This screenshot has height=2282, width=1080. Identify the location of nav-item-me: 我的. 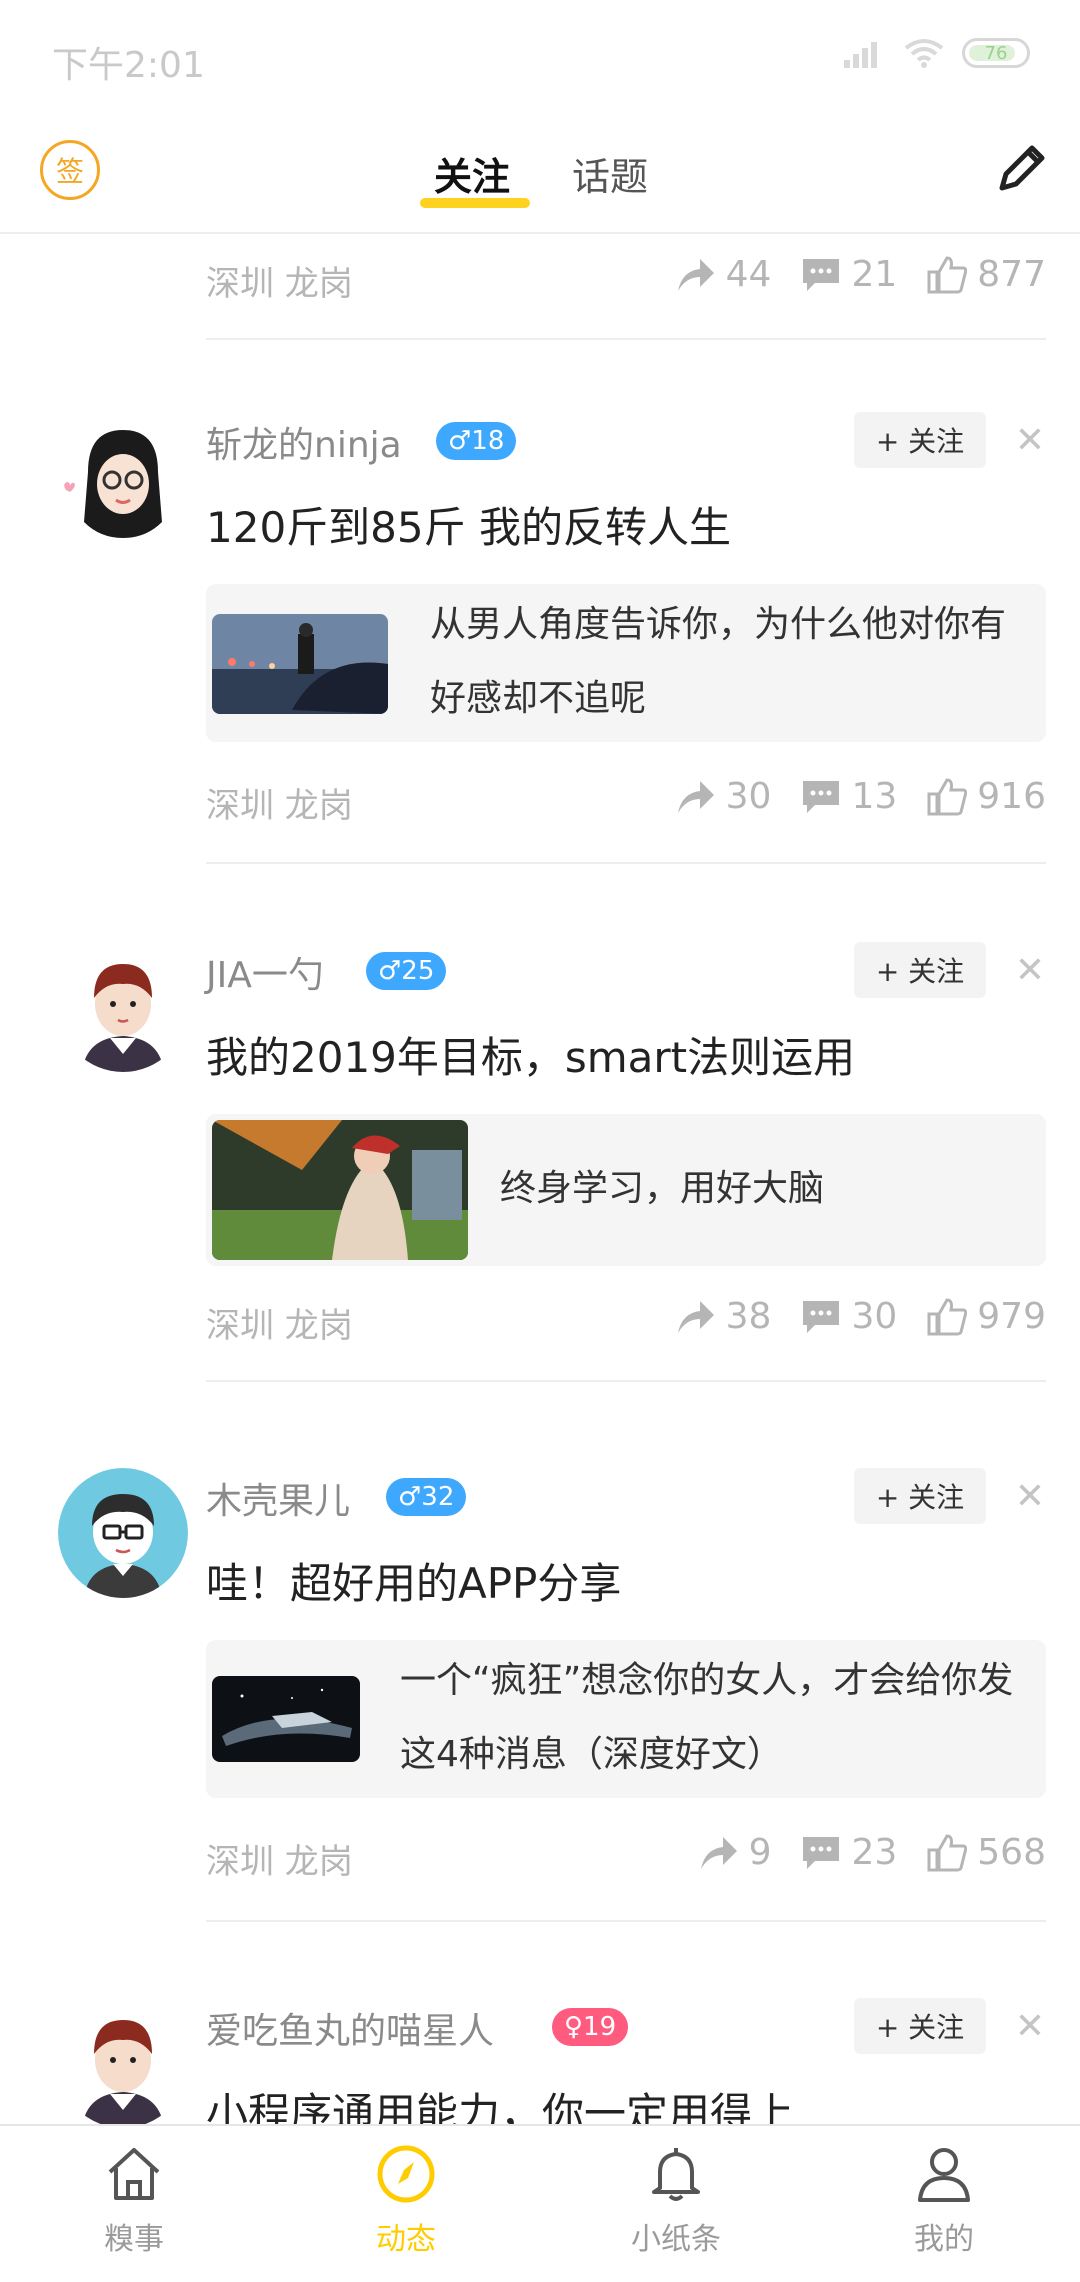
(944, 2200).